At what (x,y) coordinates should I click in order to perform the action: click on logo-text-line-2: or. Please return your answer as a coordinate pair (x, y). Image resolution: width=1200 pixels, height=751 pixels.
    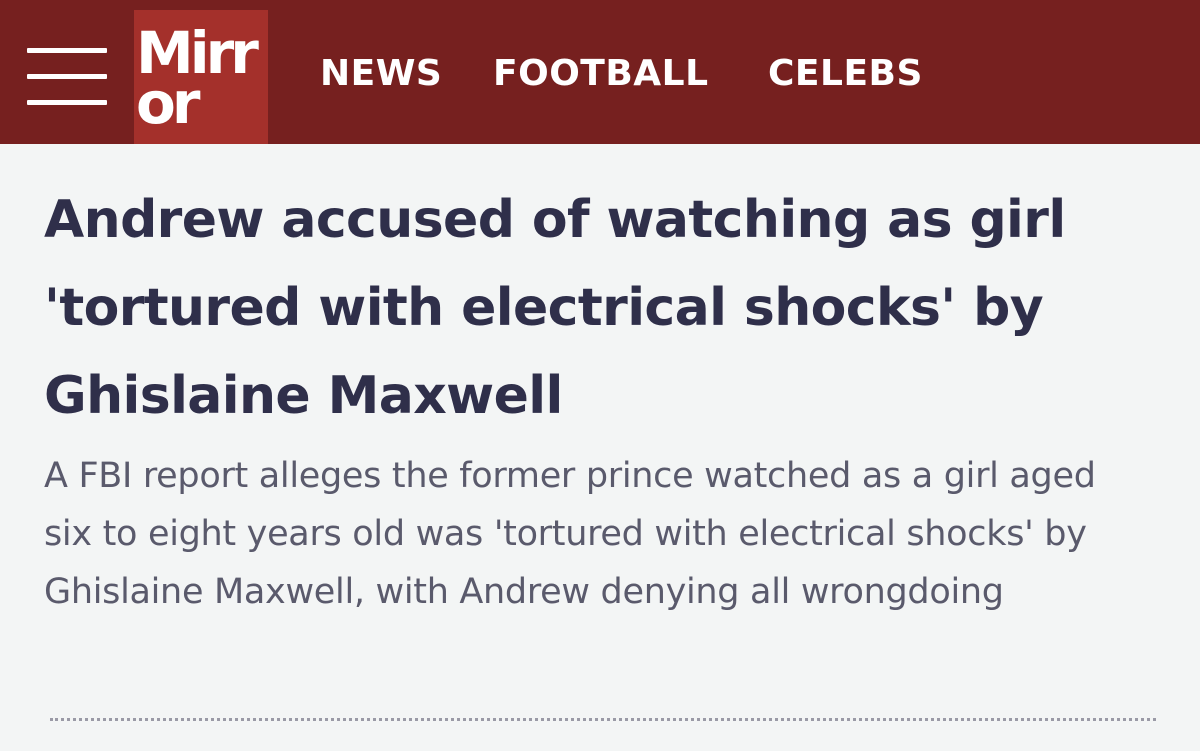
    Looking at the image, I should click on (168, 103).